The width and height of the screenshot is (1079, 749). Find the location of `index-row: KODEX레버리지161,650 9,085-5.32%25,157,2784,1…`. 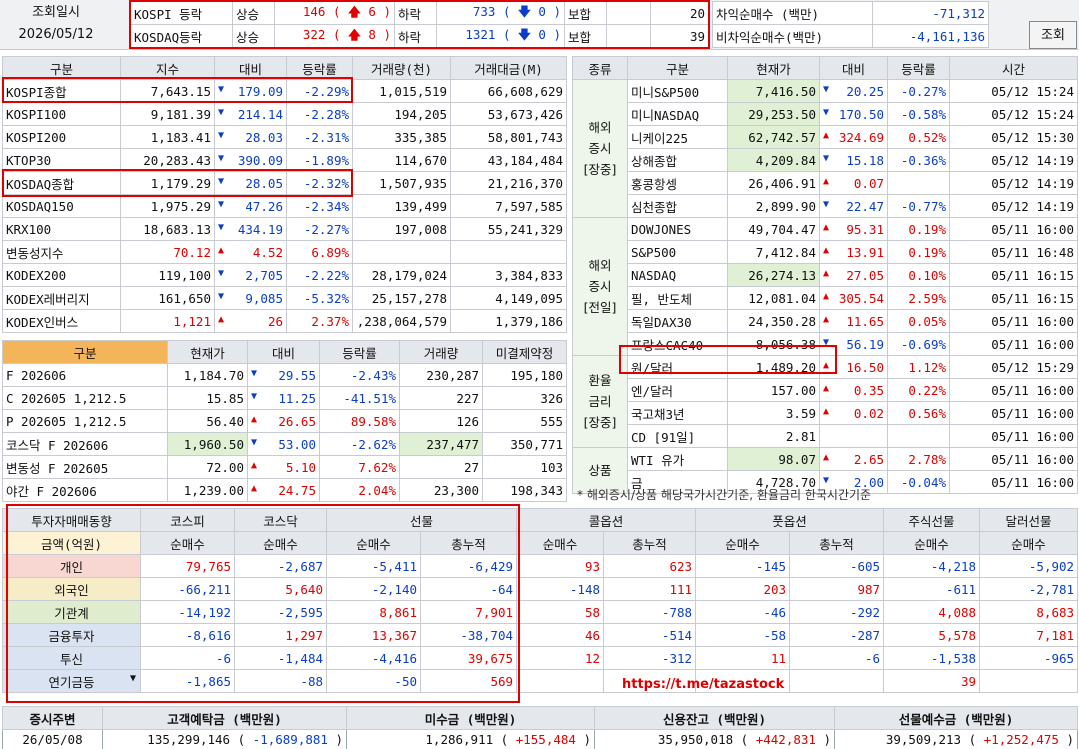

index-row: KODEX레버리지161,650 9,085-5.32%25,157,2784,1… is located at coordinates (284, 298).